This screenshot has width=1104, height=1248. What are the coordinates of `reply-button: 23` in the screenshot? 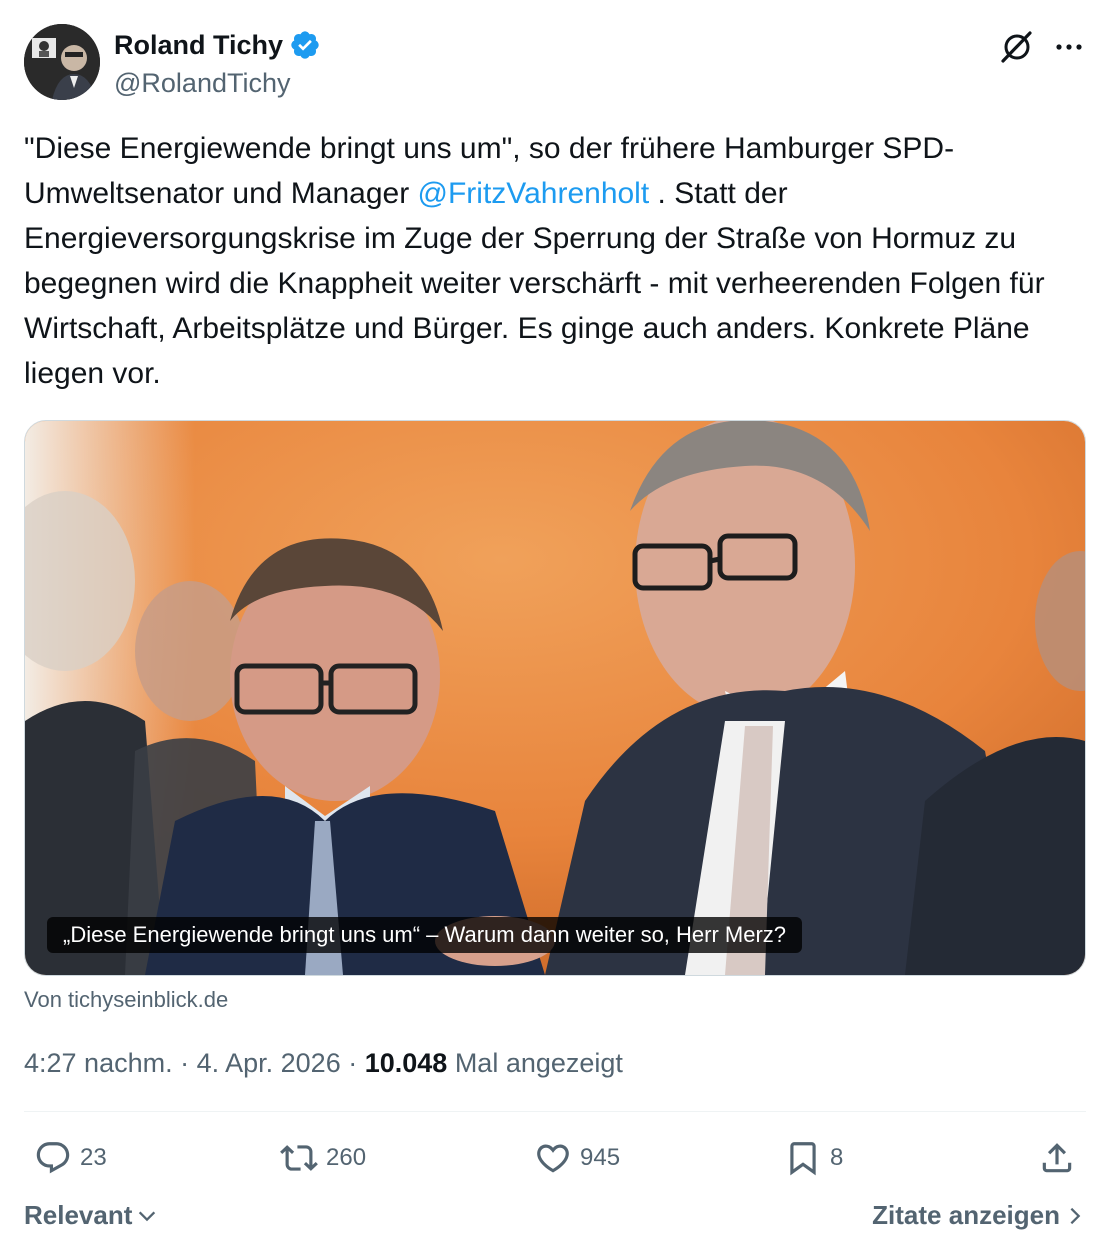 It's located at (70, 1158).